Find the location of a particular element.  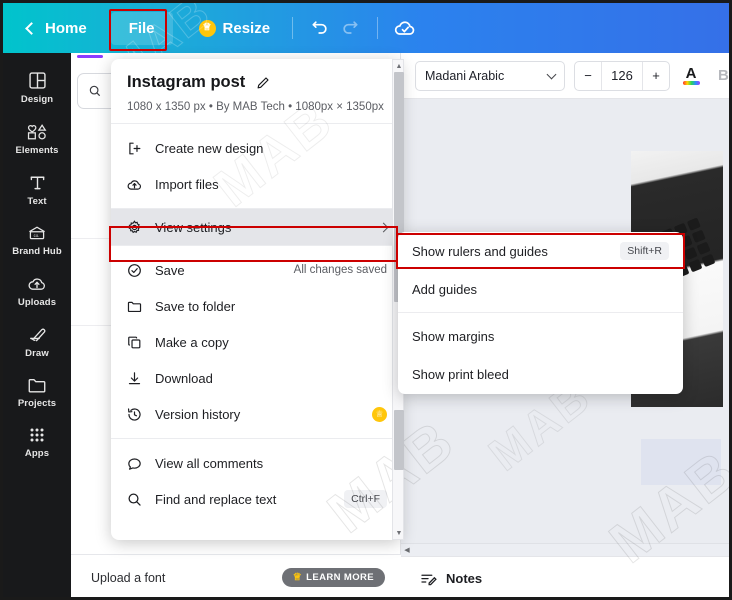

menu-item-find-and-replace-text: Find and replace text Ctrl+F is located at coordinates (256, 499).